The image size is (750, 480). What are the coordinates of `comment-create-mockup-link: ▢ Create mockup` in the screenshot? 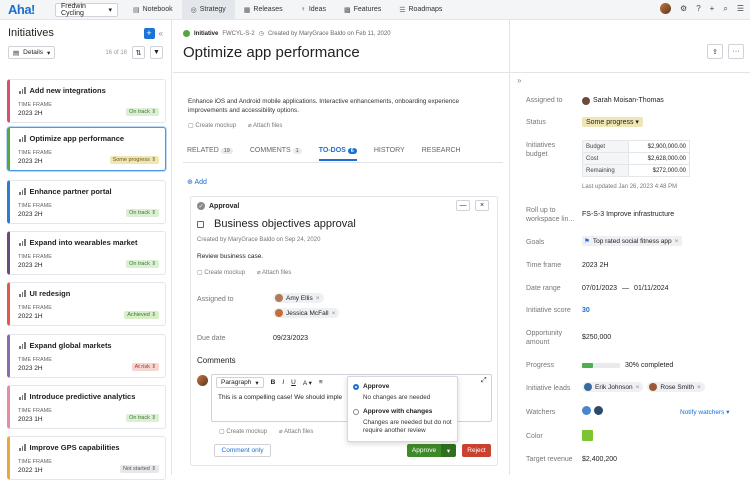 It's located at (243, 431).